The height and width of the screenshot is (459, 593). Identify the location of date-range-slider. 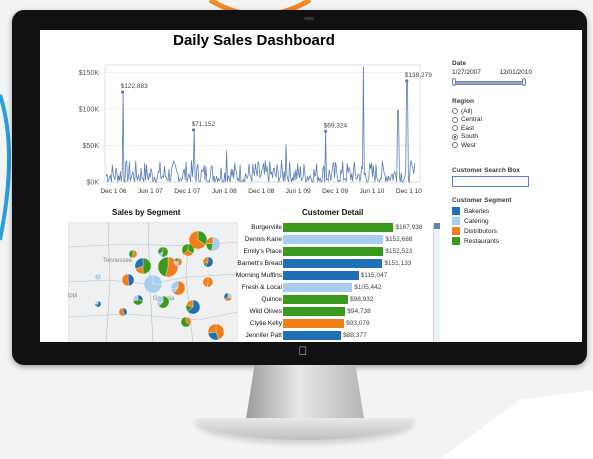
(489, 82).